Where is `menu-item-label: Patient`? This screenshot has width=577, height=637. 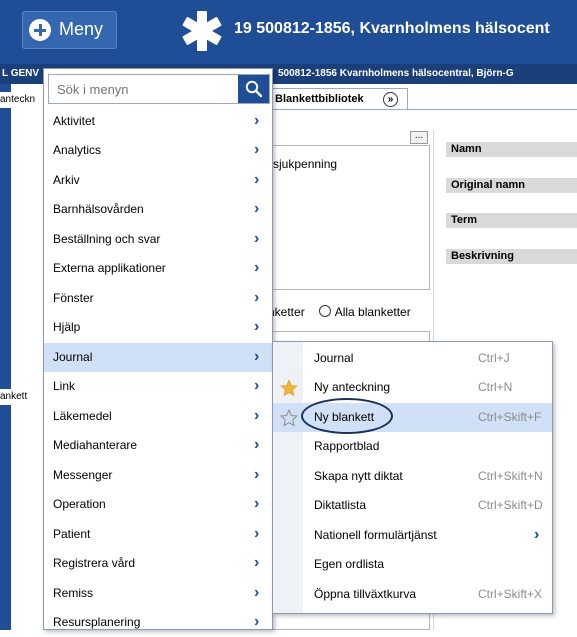
menu-item-label: Patient is located at coordinates (72, 534).